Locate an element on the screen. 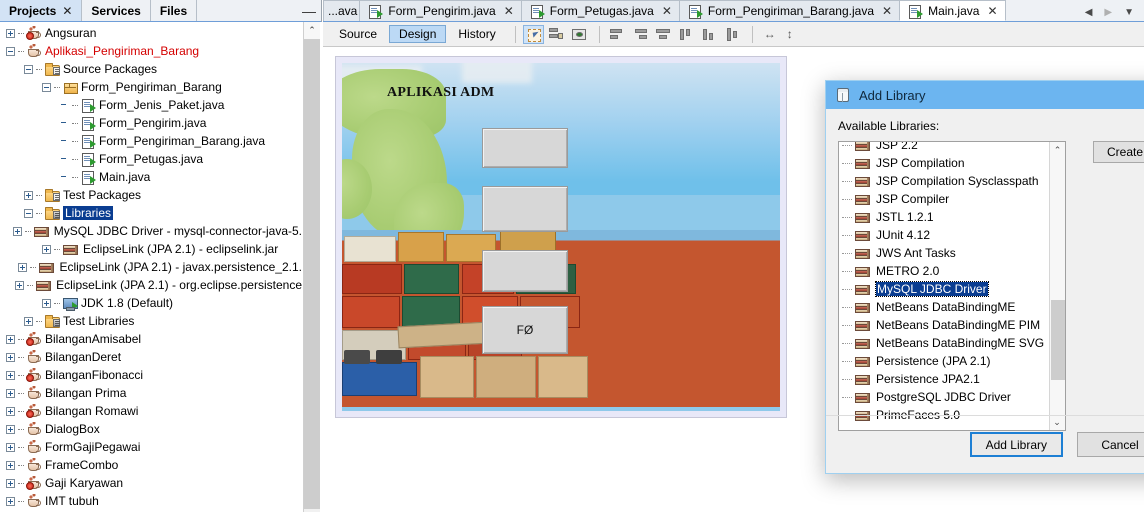  resize-height-icon: ↕ is located at coordinates (793, 34).